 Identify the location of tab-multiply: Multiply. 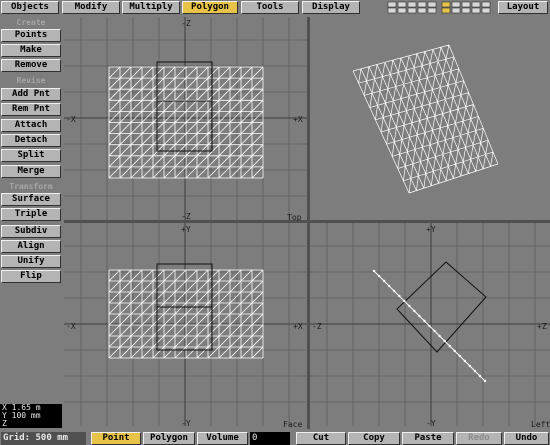
(151, 7).